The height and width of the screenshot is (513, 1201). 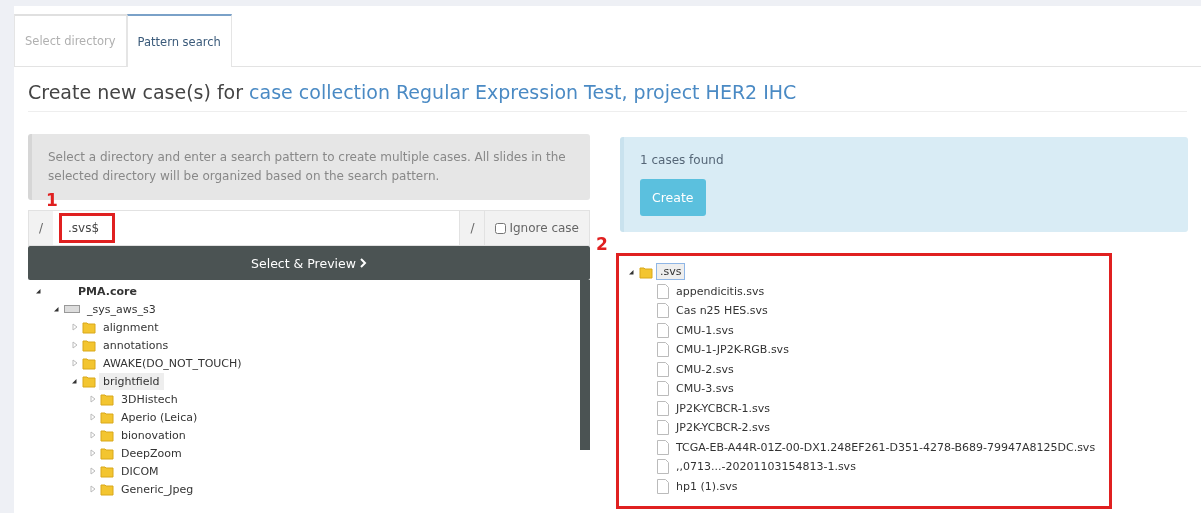 What do you see at coordinates (707, 486) in the screenshot?
I see `tree-item: hp1 (1).svs` at bounding box center [707, 486].